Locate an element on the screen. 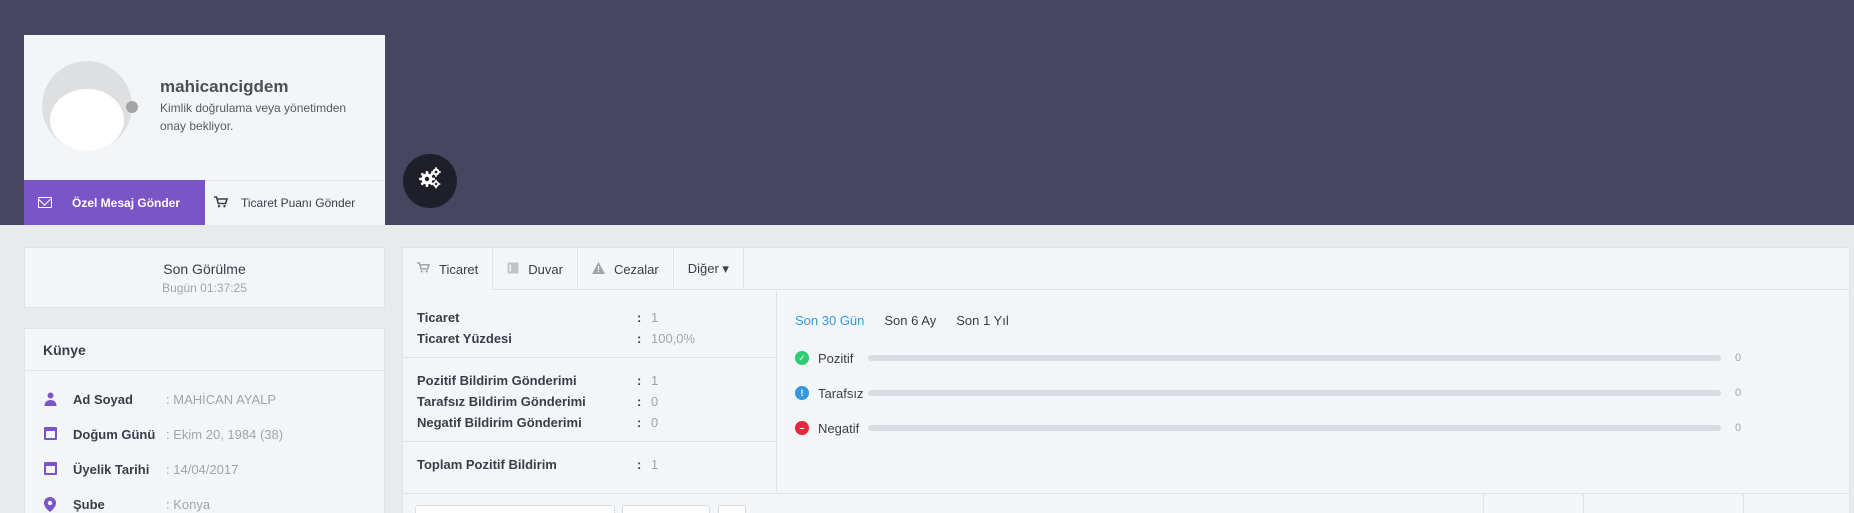  rating-row-positive: ✓ Pozitif 0 is located at coordinates (1268, 358).